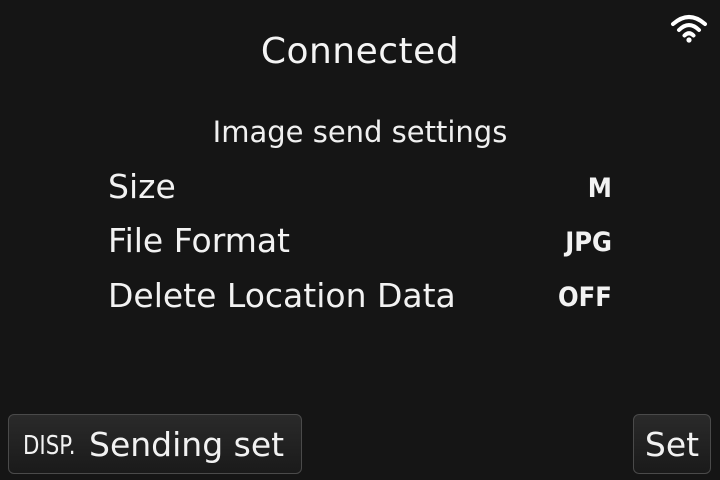 This screenshot has width=720, height=480. Describe the element at coordinates (360, 51) in the screenshot. I see `connection-status-title: Connected` at that location.